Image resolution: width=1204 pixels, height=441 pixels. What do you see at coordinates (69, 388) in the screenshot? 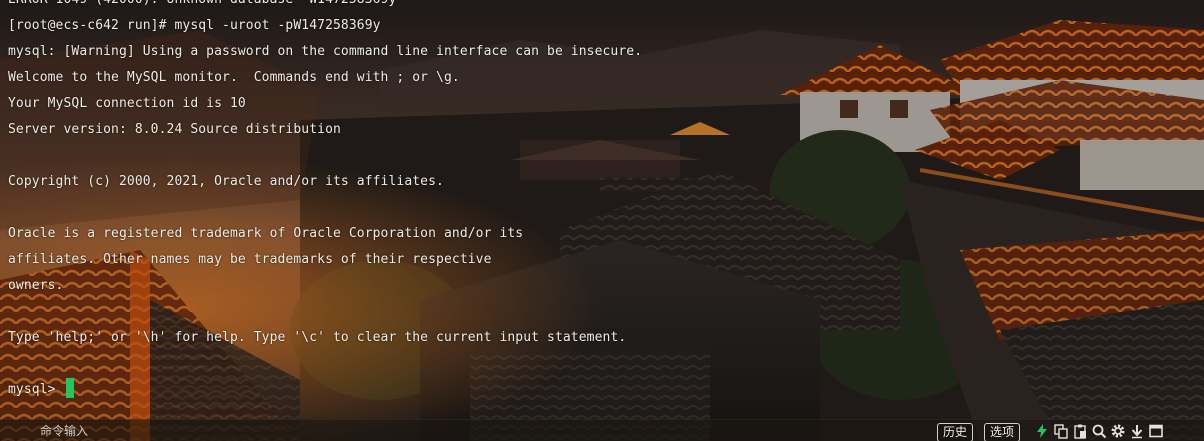
I see `terminal-cursor` at bounding box center [69, 388].